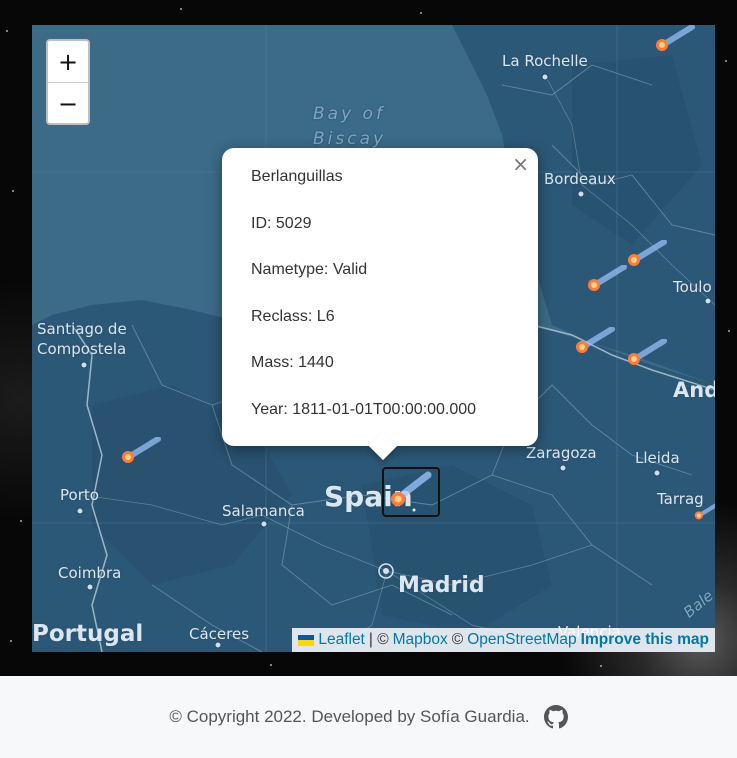 This screenshot has height=758, width=737. Describe the element at coordinates (82, 329) in the screenshot. I see `map-label-santiago-1: Santiago de` at that location.